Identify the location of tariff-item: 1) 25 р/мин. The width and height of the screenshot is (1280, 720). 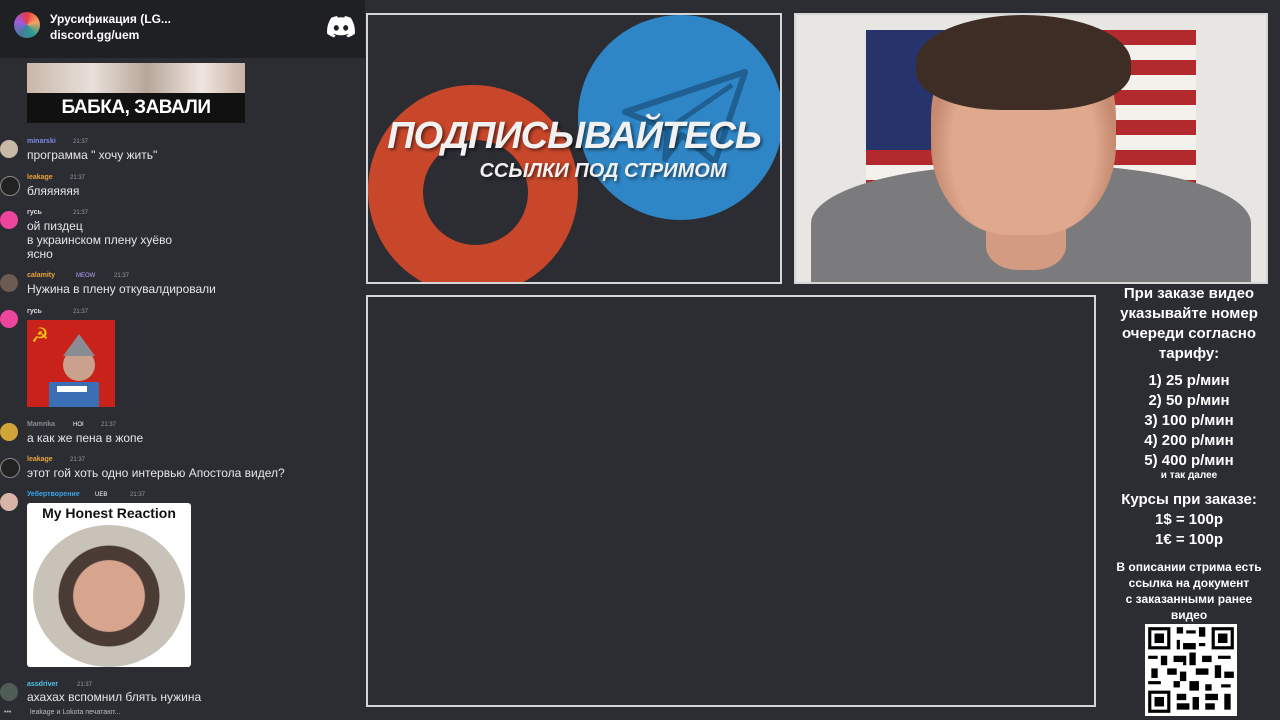
(1189, 380).